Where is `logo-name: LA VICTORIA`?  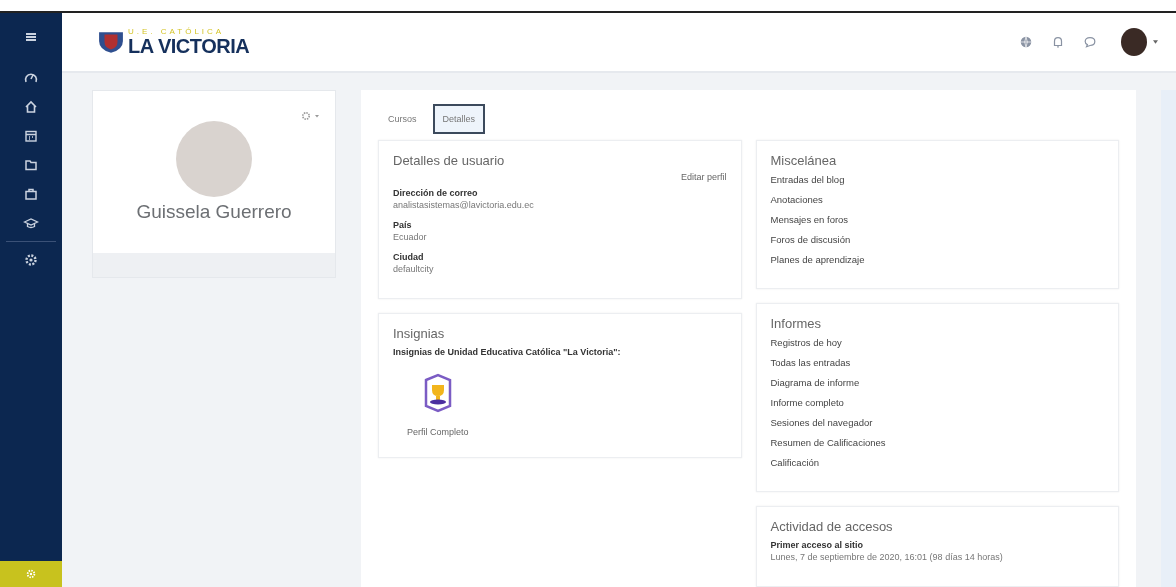 logo-name: LA VICTORIA is located at coordinates (189, 46).